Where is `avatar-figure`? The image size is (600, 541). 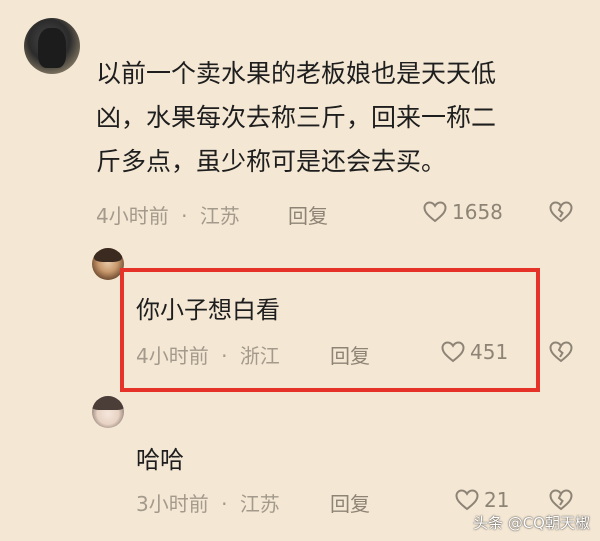
avatar-figure is located at coordinates (52, 48).